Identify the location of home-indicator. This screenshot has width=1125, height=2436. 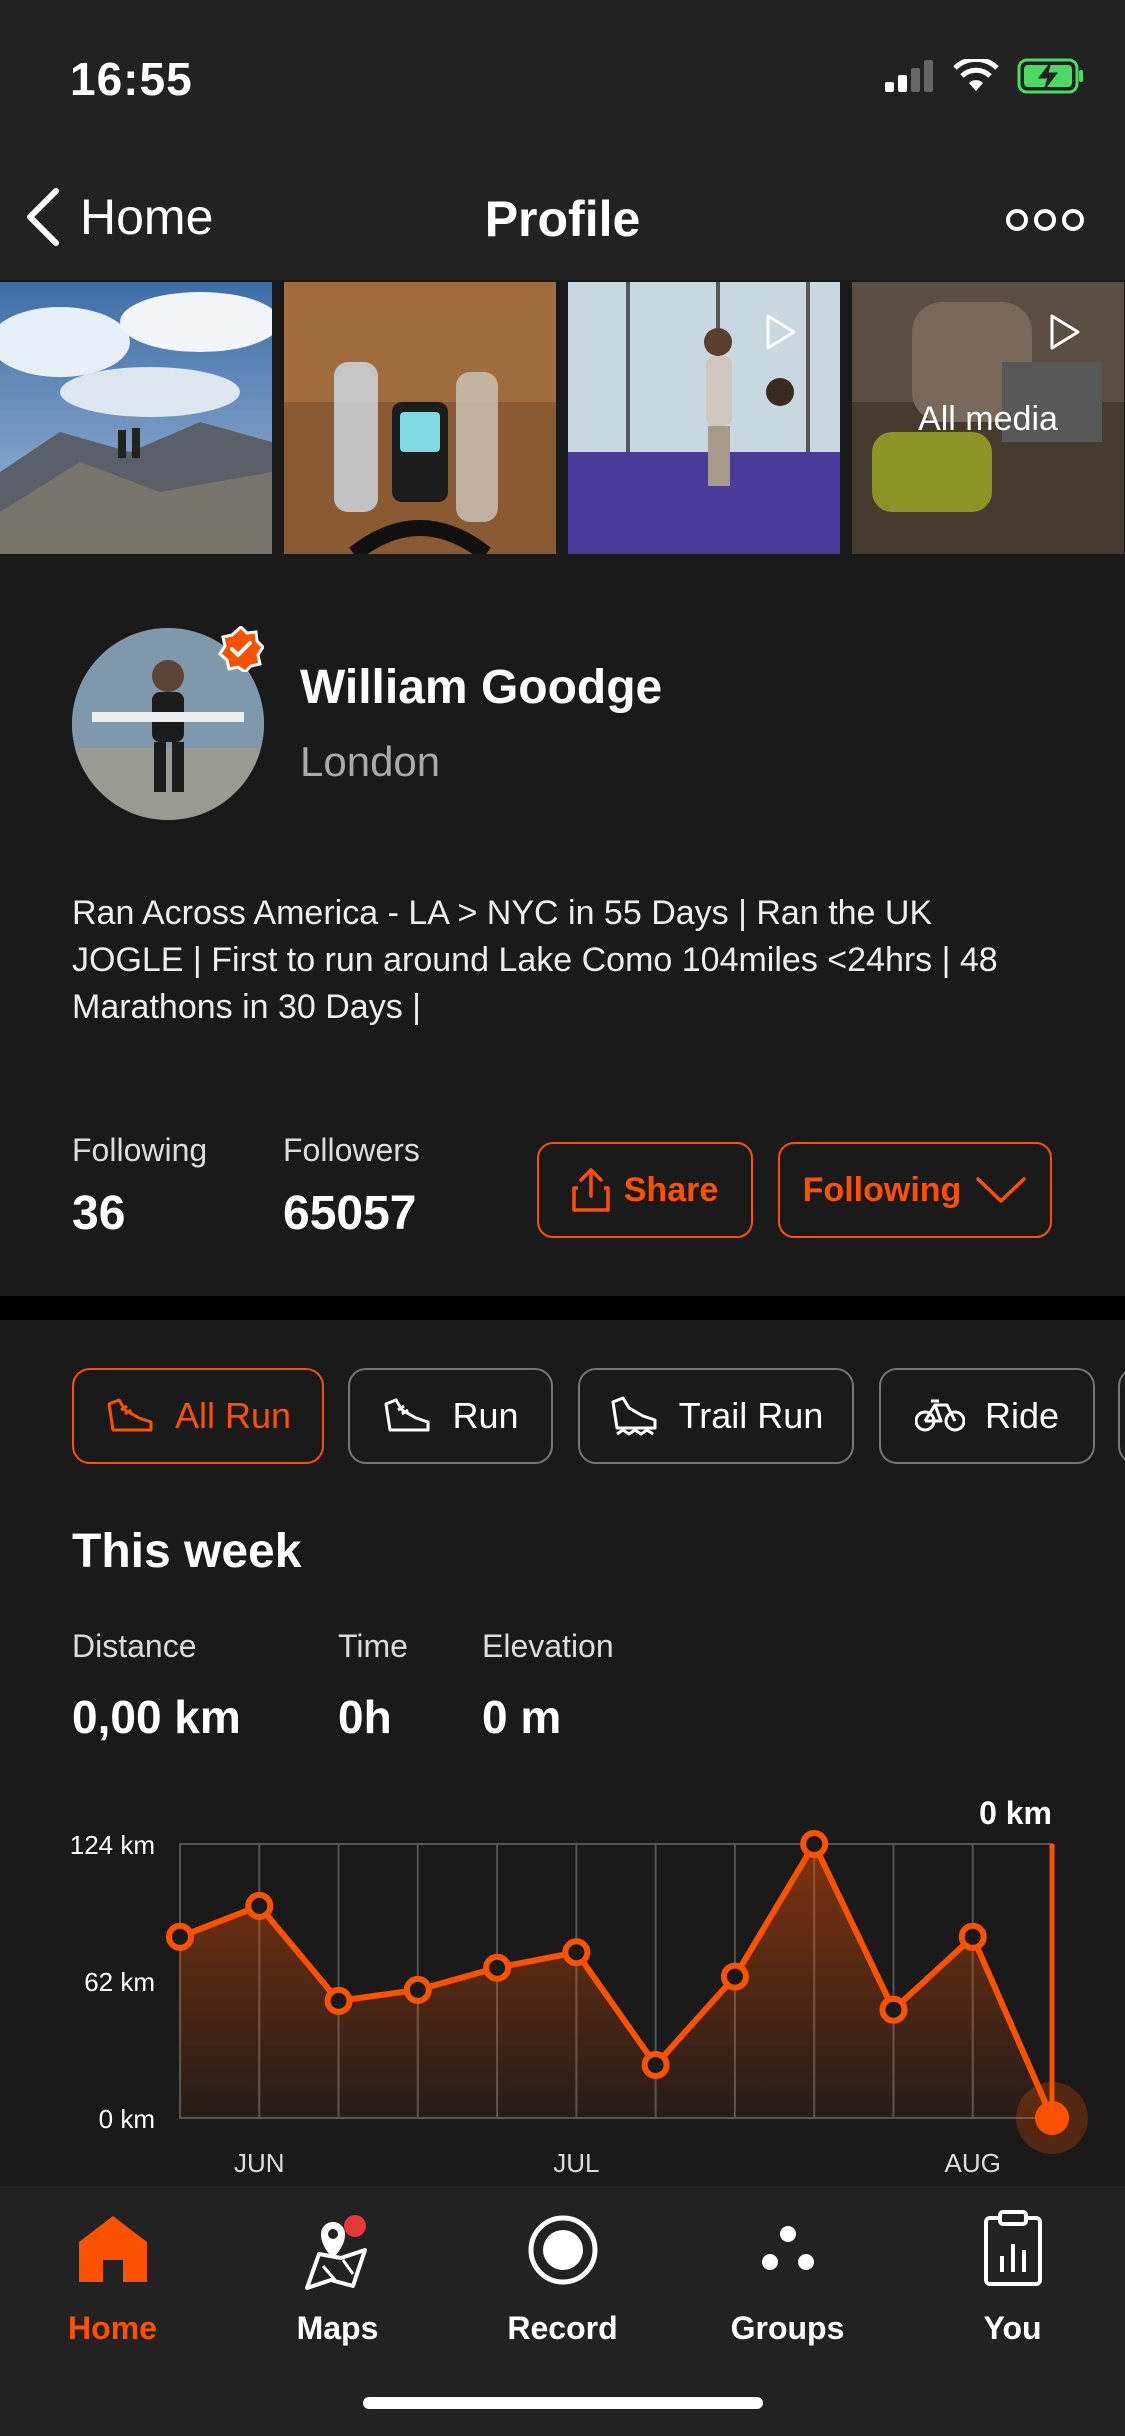
(563, 2403).